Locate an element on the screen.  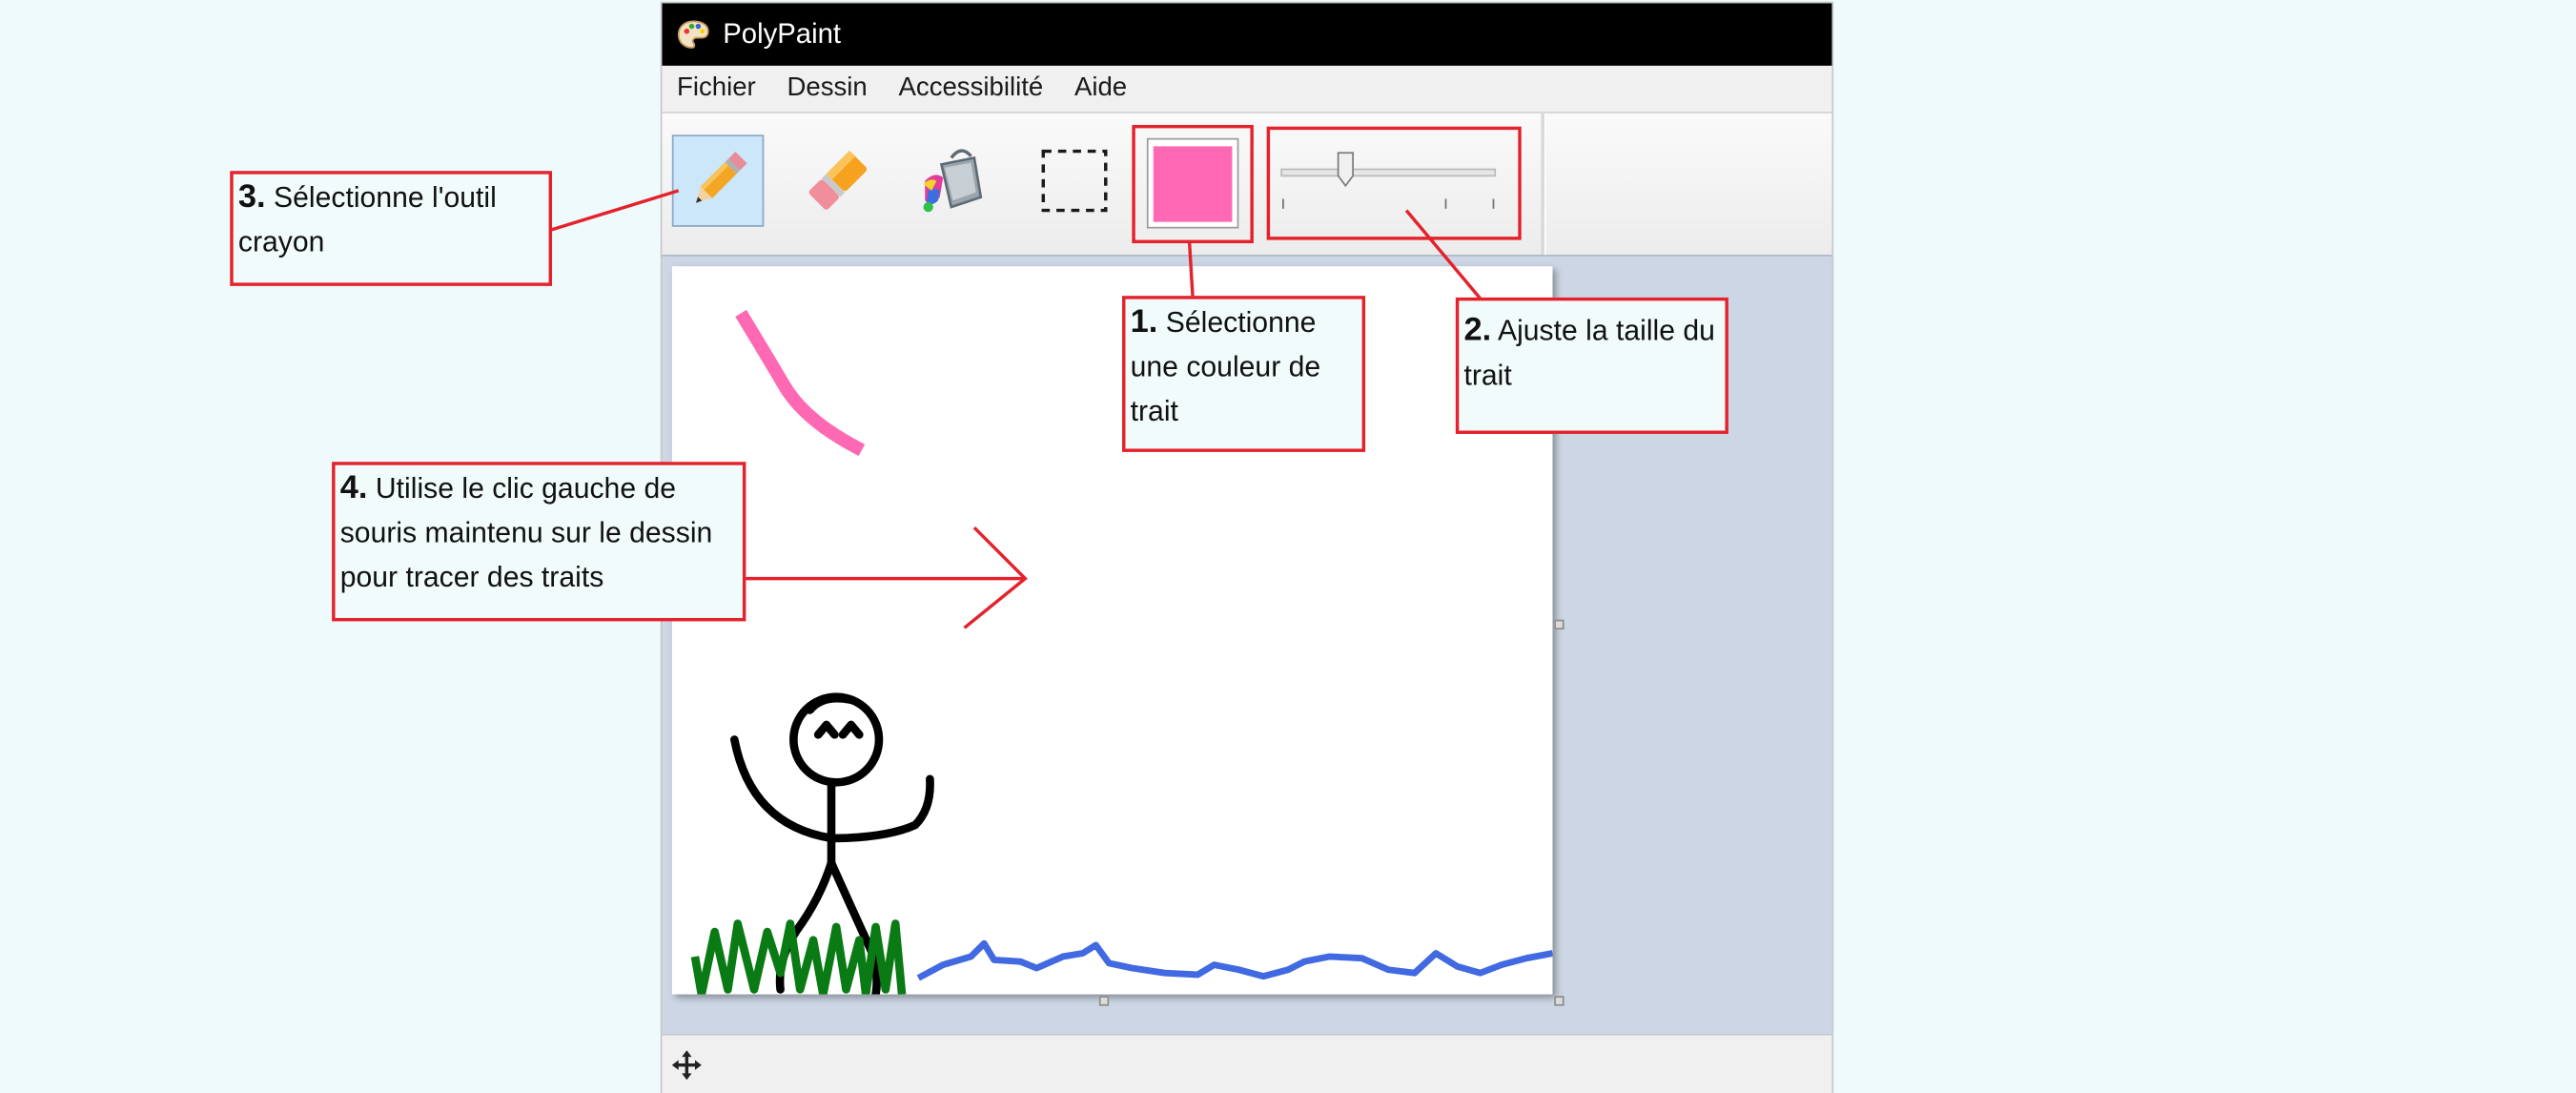
callout-step3-text: Sélectionne l'outil crayon is located at coordinates (367, 219).